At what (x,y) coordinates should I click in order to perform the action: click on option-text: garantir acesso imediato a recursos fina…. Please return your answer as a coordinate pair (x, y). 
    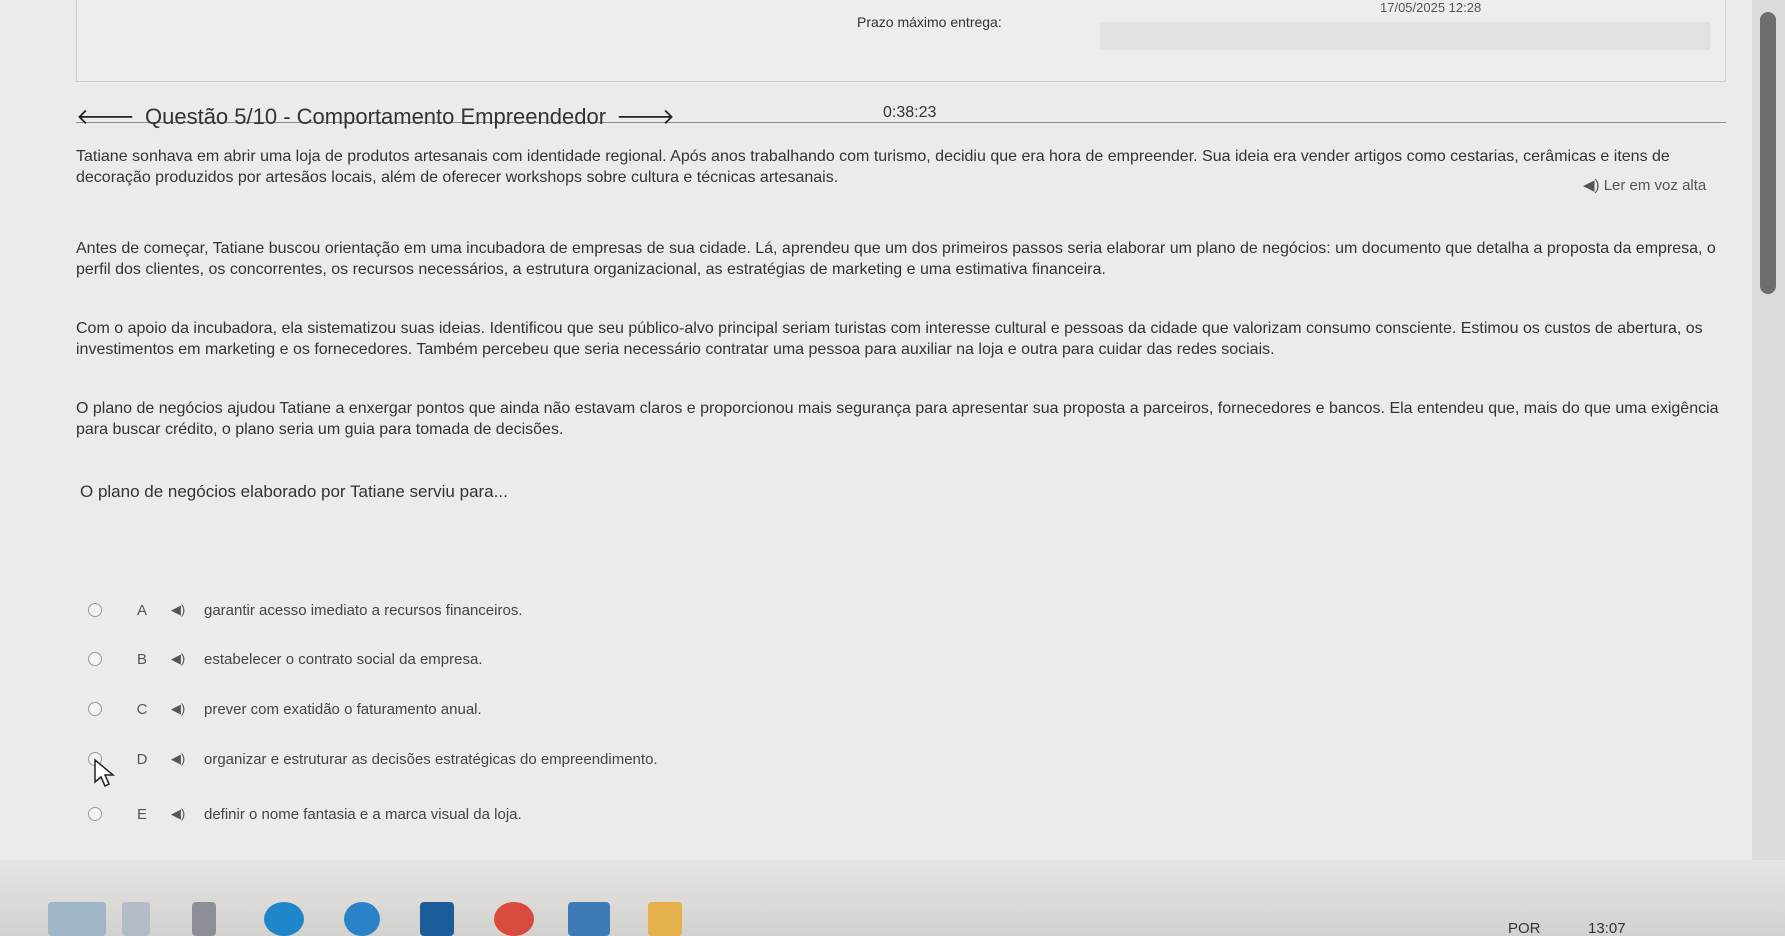
    Looking at the image, I should click on (363, 610).